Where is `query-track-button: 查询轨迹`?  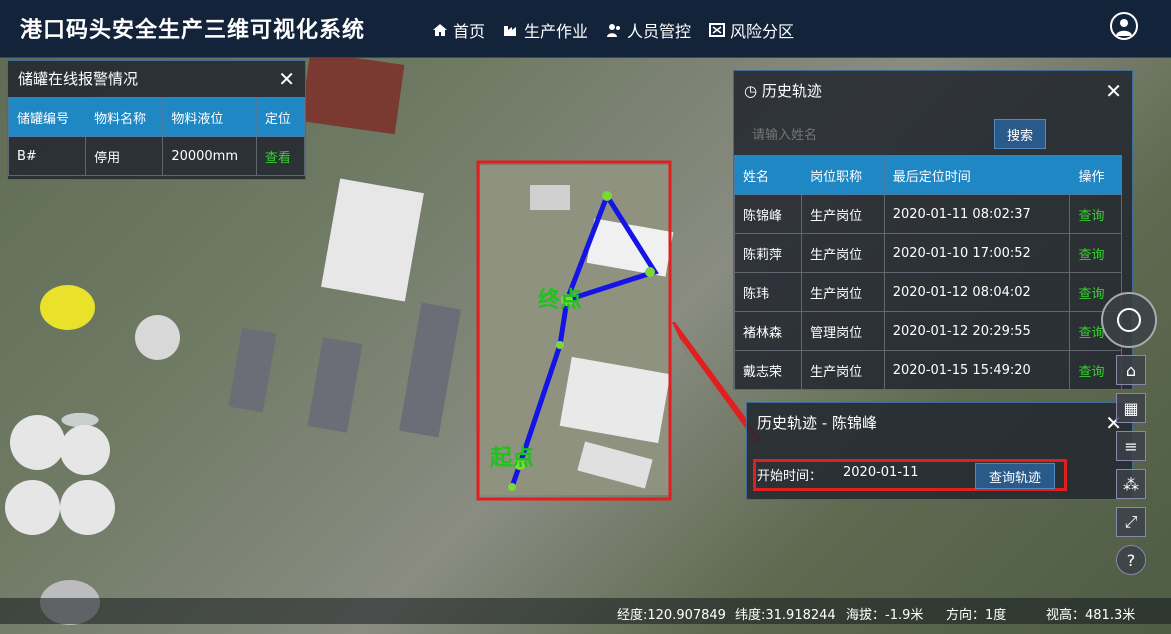 query-track-button: 查询轨迹 is located at coordinates (1015, 476).